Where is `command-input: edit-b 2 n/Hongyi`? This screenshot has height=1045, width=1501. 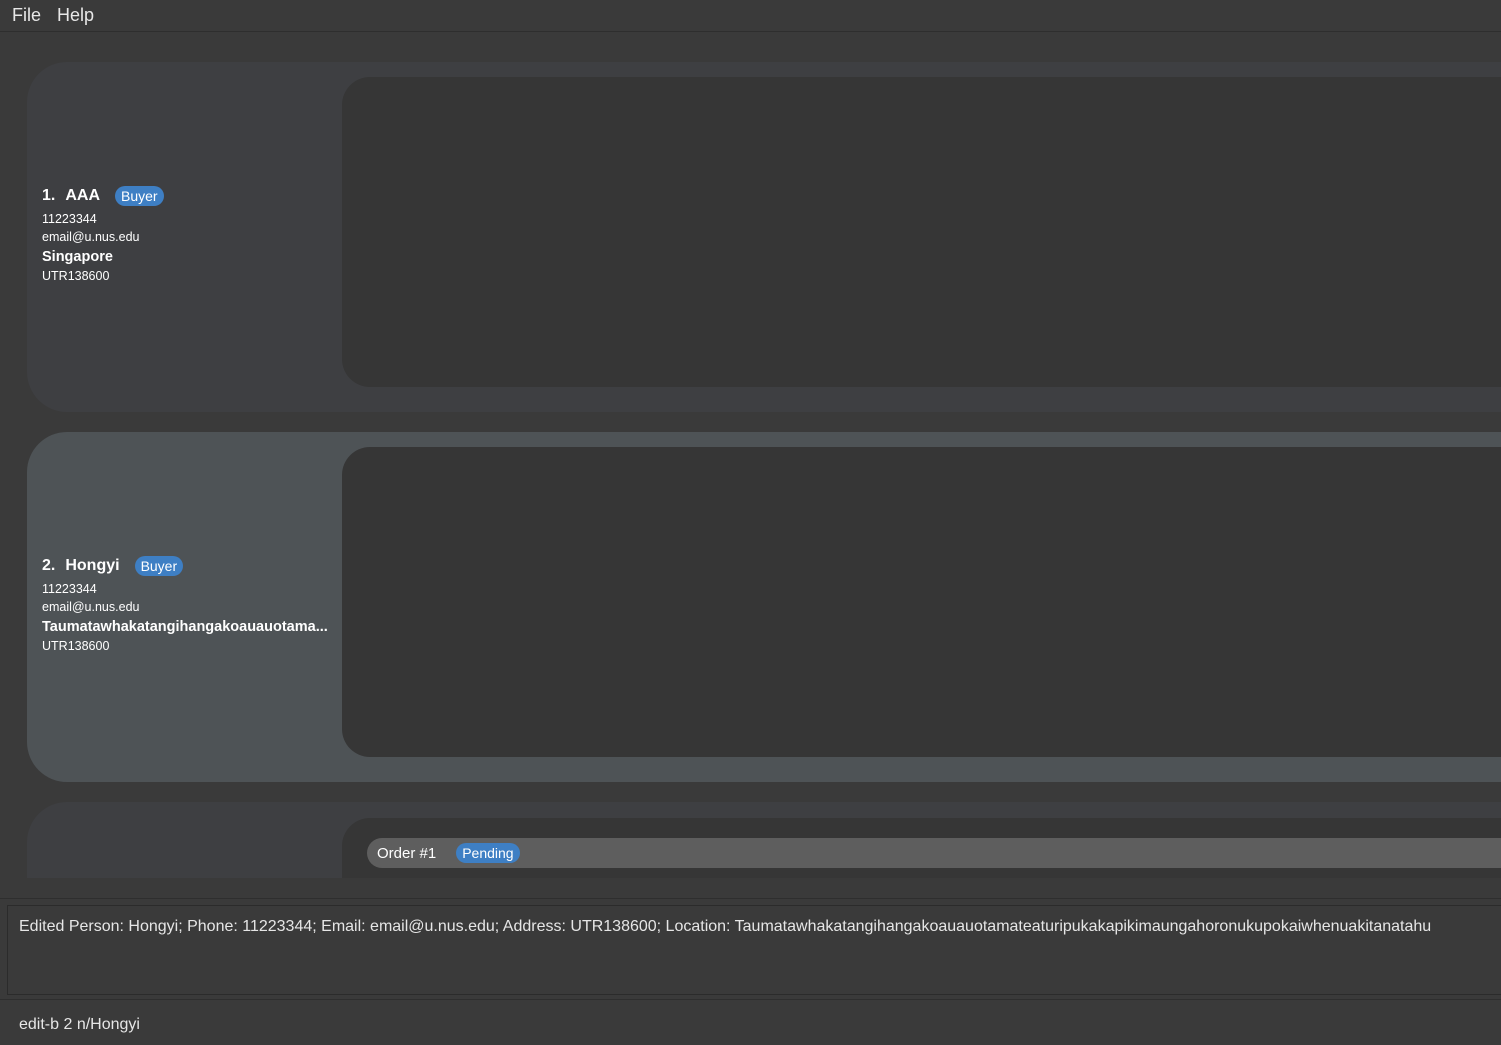
command-input: edit-b 2 n/Hongyi is located at coordinates (750, 1024).